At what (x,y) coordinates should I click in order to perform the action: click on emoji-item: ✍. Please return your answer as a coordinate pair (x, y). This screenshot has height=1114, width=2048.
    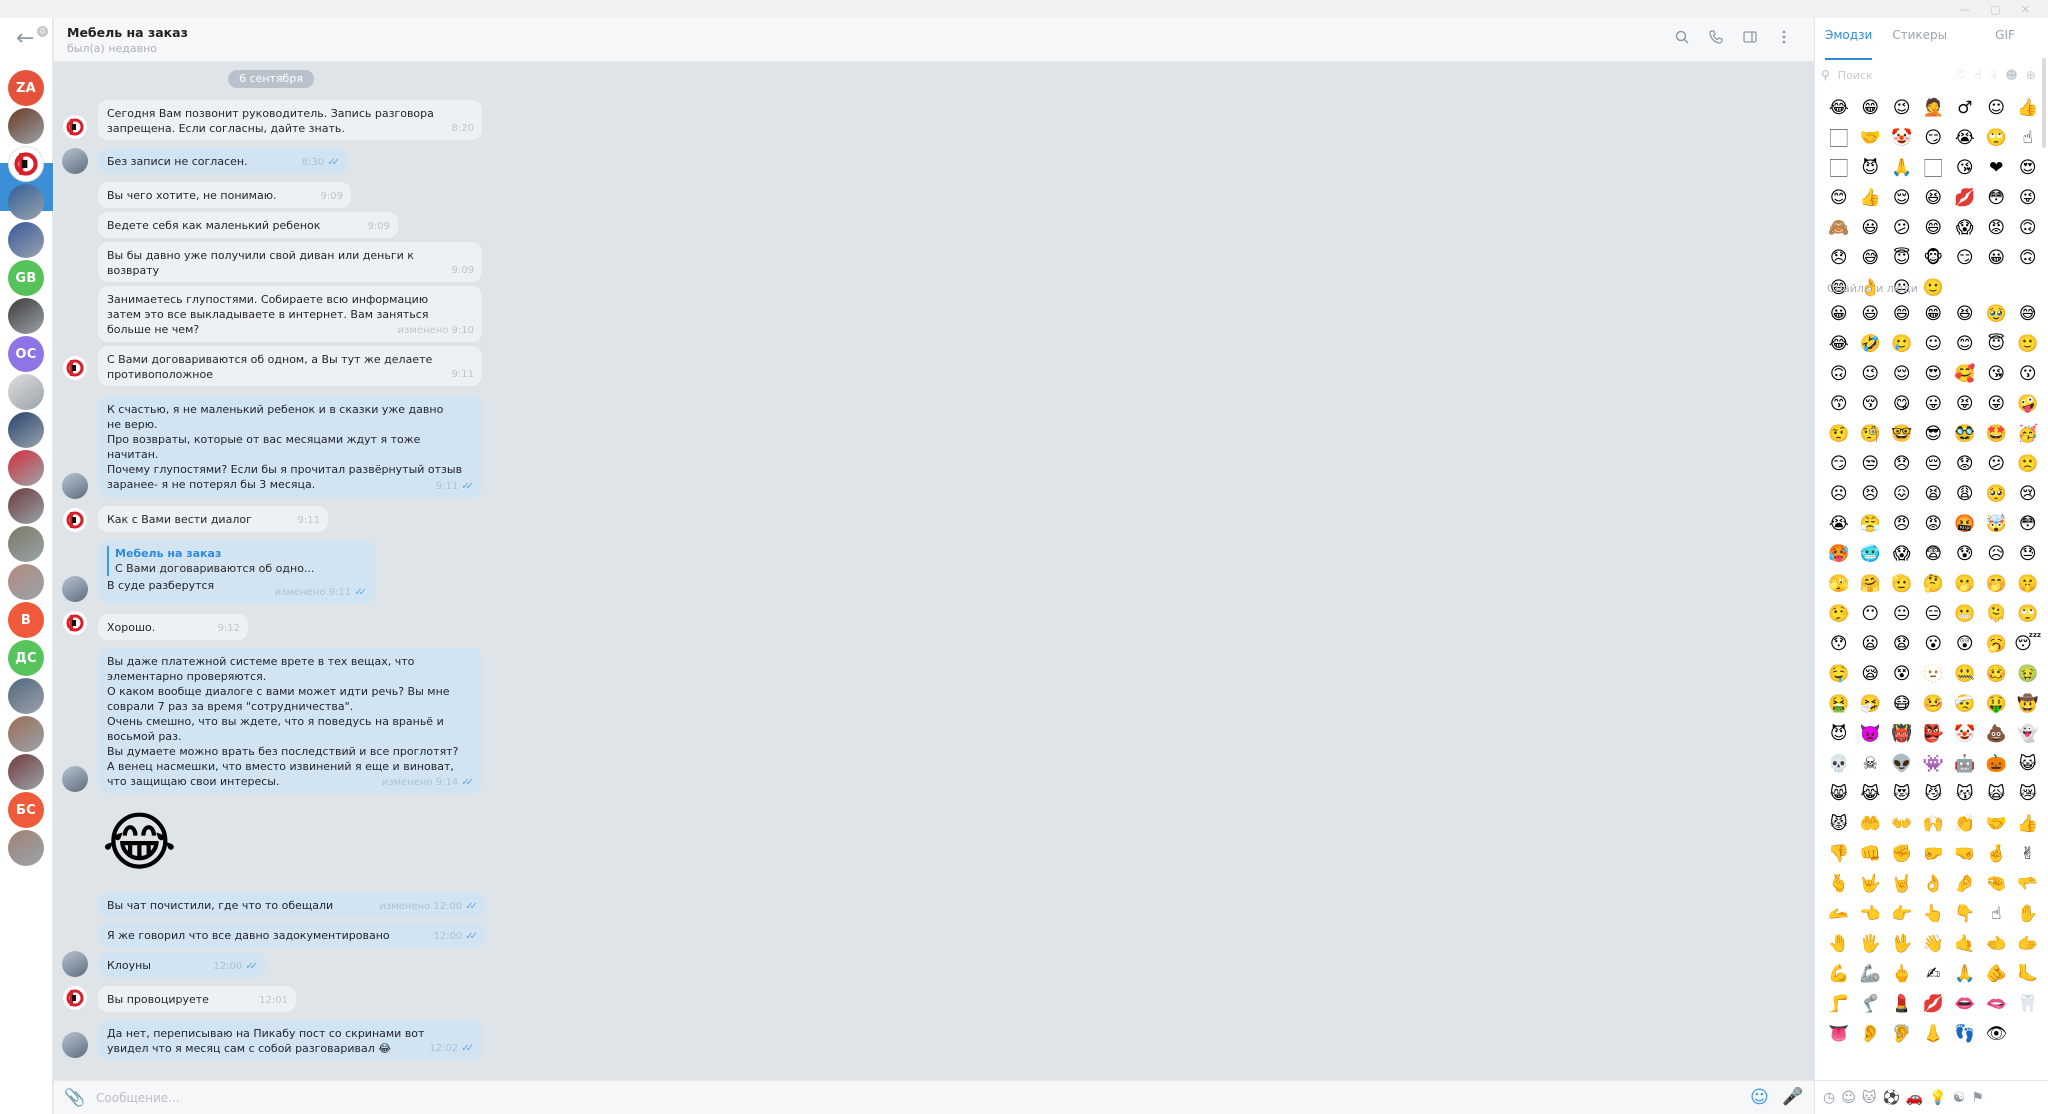
    Looking at the image, I should click on (1934, 974).